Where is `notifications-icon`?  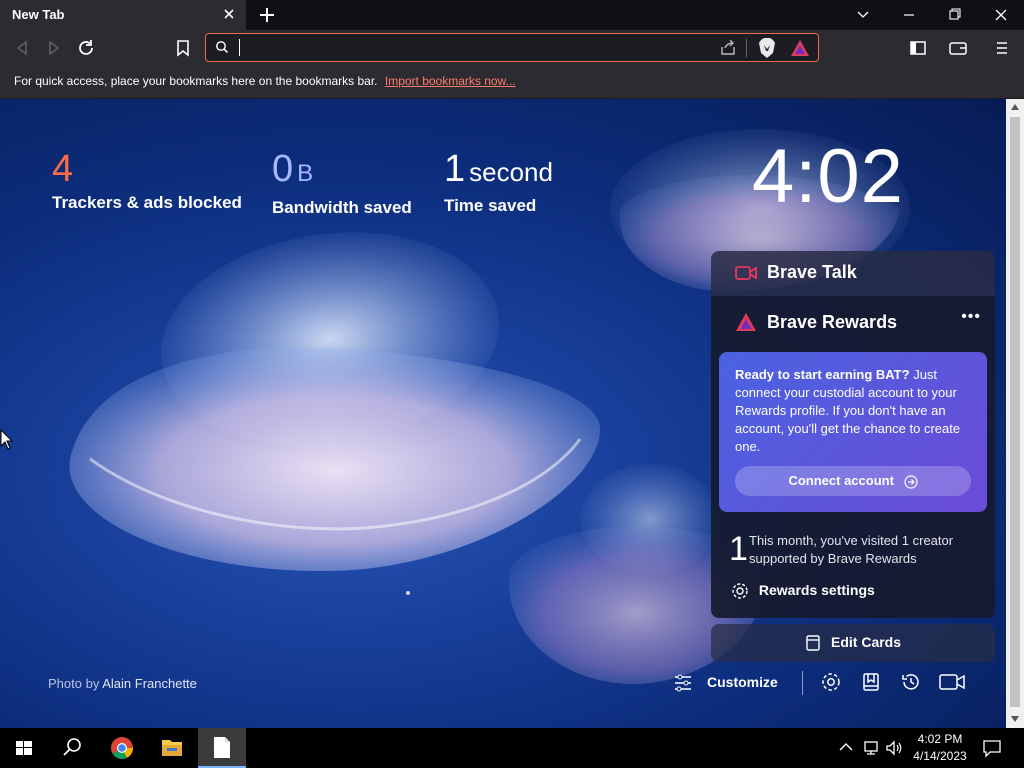
notifications-icon is located at coordinates (992, 748).